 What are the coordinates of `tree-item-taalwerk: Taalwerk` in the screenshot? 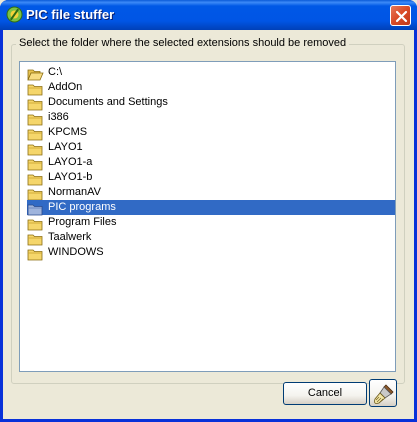 It's located at (211, 238).